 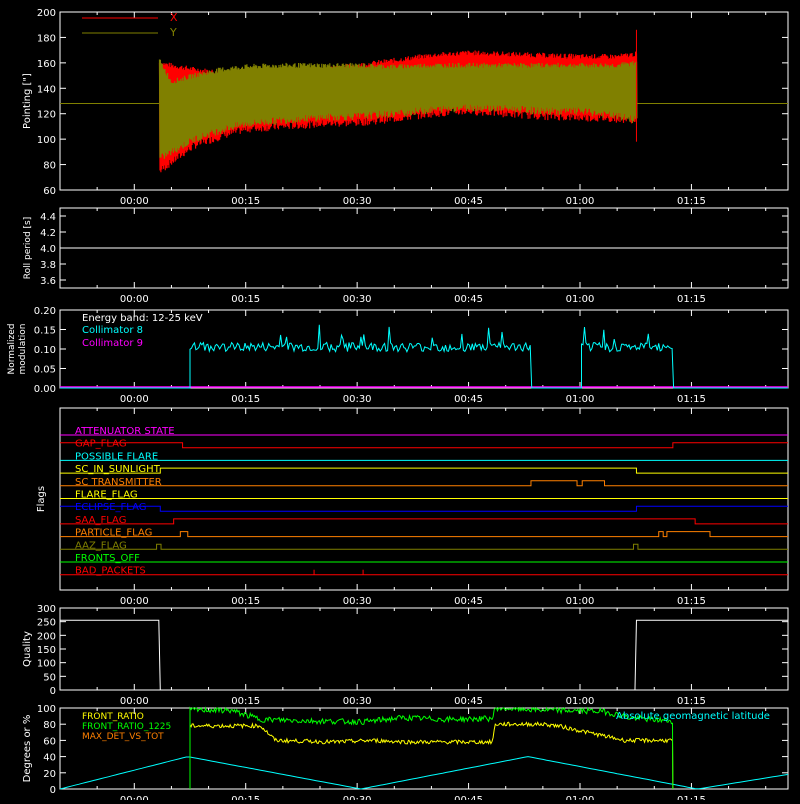 I want to click on y-axis-label: Normalized, so click(x=12, y=348).